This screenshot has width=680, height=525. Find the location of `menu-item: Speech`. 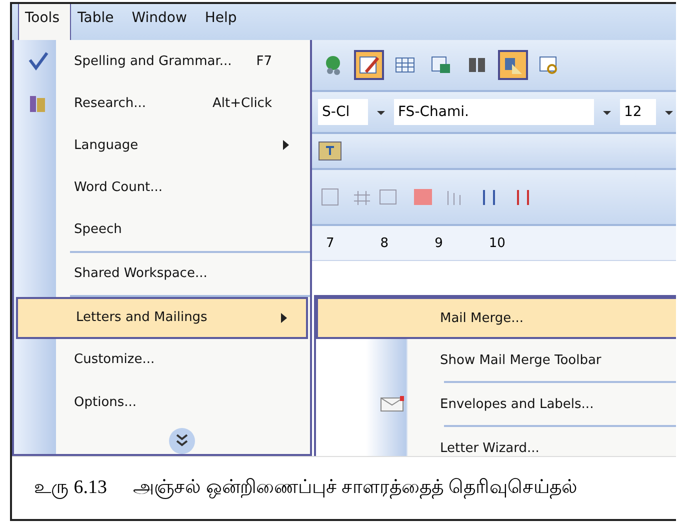

menu-item: Speech is located at coordinates (162, 229).